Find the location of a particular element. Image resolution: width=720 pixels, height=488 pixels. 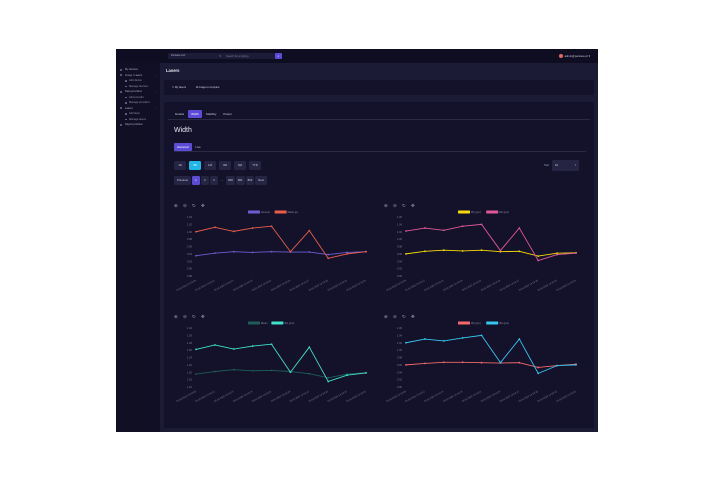

sort-select: 10 ▾ is located at coordinates (565, 165).